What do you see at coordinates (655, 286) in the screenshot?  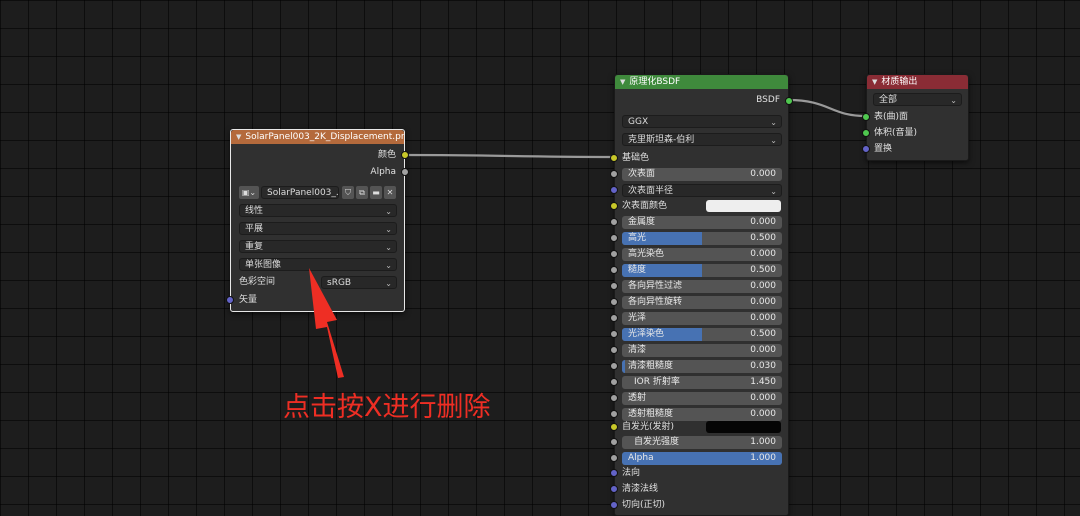 I see `field-label: 各向异性过滤` at bounding box center [655, 286].